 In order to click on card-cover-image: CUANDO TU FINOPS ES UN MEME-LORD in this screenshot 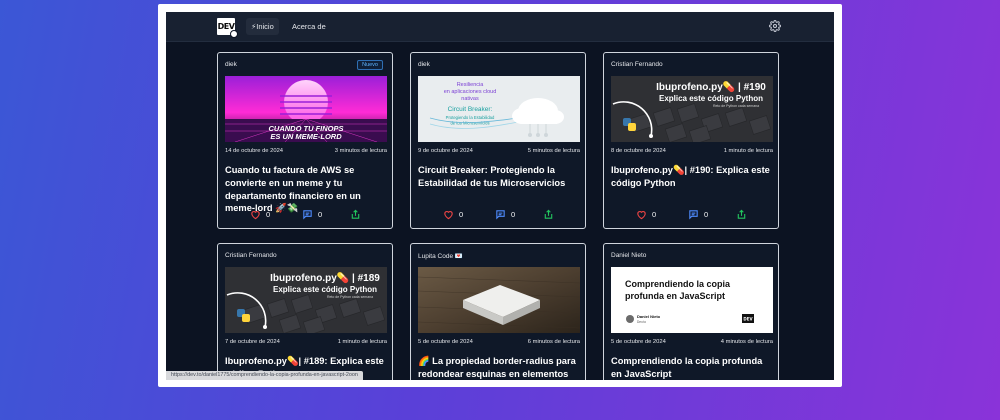, I will do `click(306, 109)`.